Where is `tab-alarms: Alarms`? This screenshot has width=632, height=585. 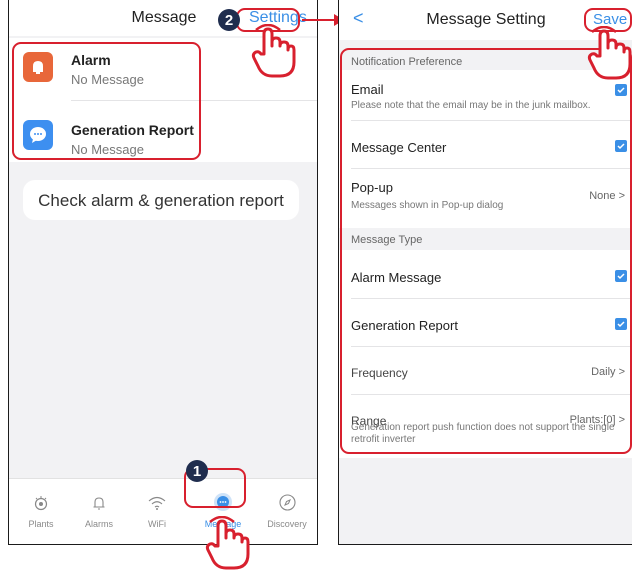 tab-alarms: Alarms is located at coordinates (99, 509).